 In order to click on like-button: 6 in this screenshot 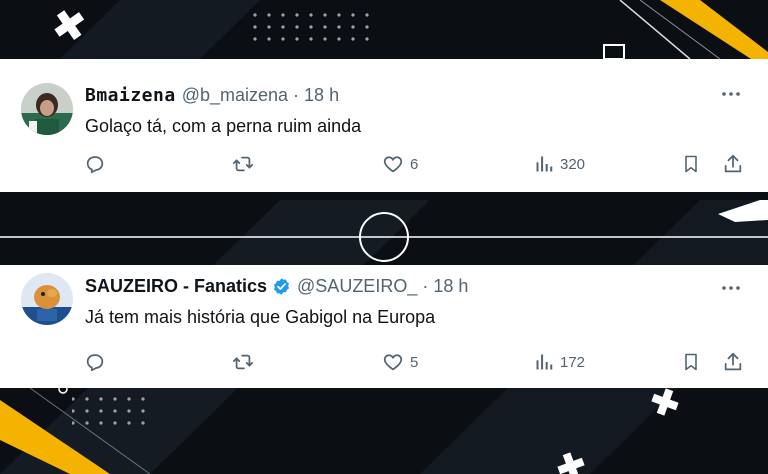, I will do `click(400, 164)`.